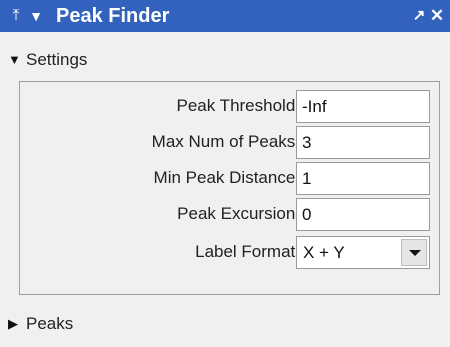 The image size is (450, 347). I want to click on peak-excursion-row: Peak Excursion:, so click(230, 214).